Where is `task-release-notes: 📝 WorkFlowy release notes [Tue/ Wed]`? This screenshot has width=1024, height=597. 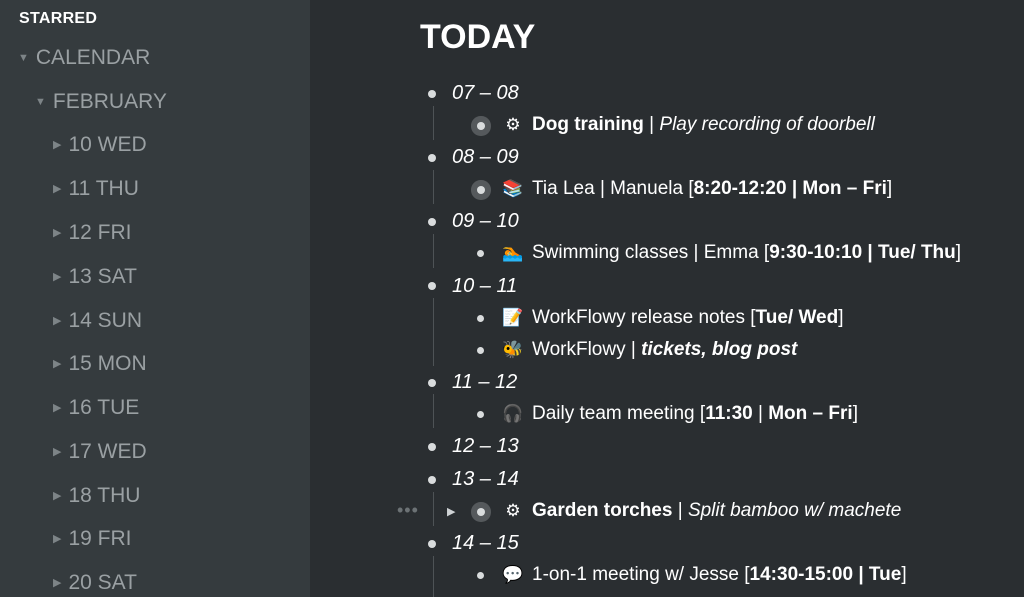 task-release-notes: 📝 WorkFlowy release notes [Tue/ Wed] is located at coordinates (672, 318).